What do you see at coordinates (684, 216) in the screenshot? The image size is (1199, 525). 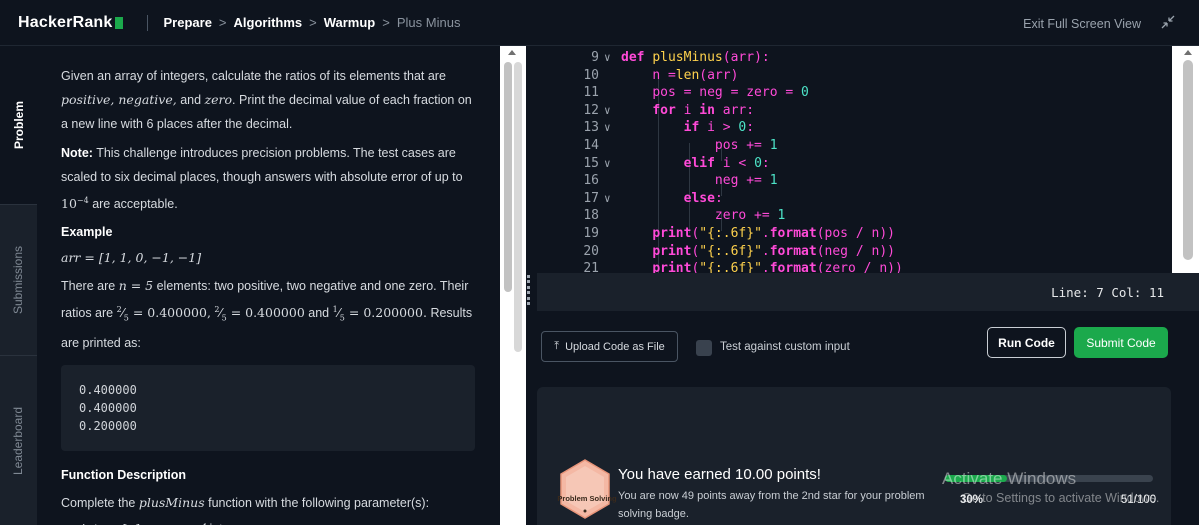 I see `code-line: 18 zero += 1` at bounding box center [684, 216].